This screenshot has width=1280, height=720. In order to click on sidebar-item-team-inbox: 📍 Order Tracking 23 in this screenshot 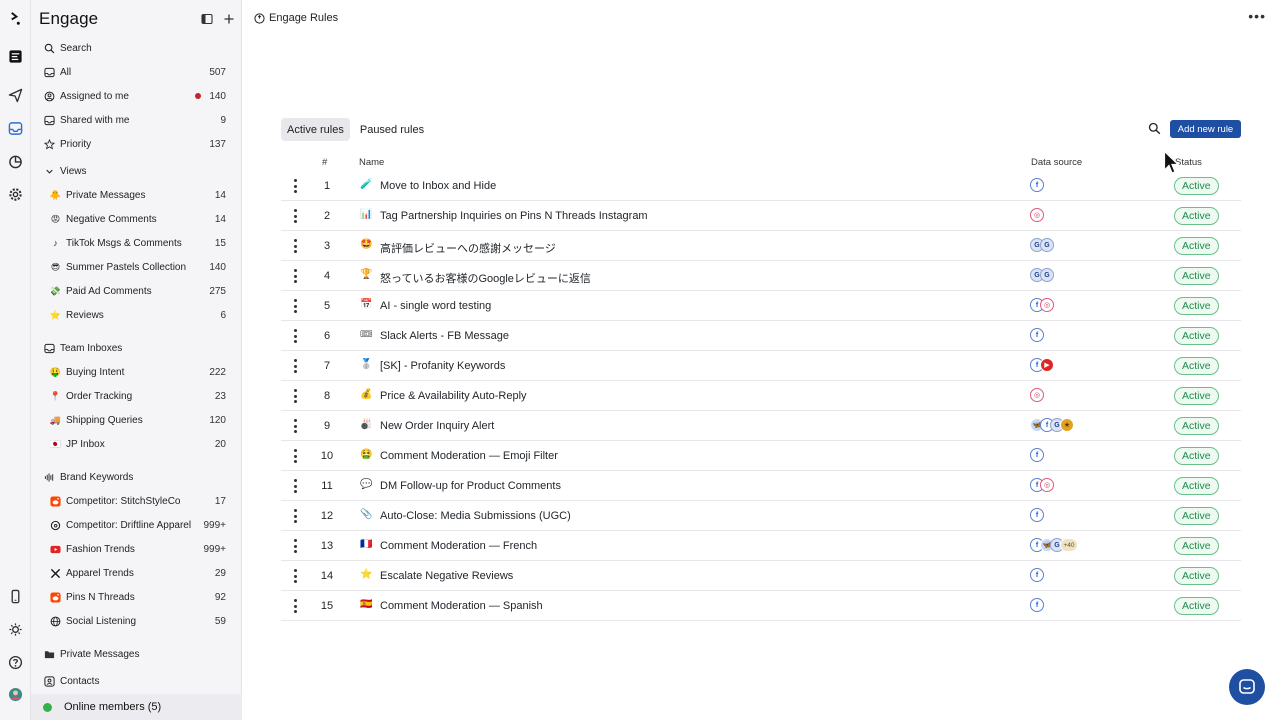, I will do `click(136, 396)`.